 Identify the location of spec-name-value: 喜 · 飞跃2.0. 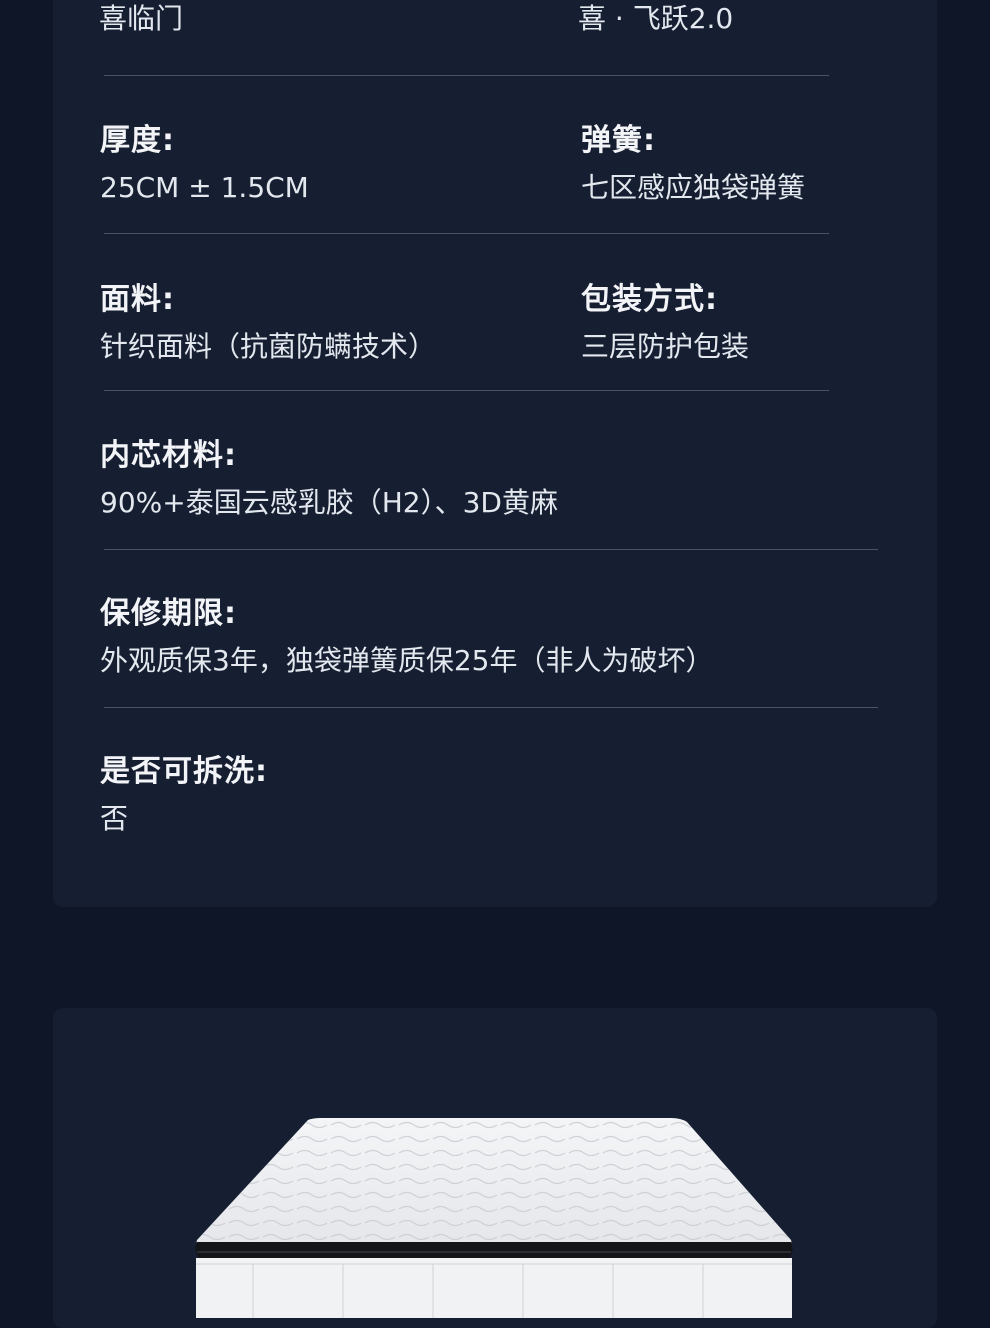
(656, 18).